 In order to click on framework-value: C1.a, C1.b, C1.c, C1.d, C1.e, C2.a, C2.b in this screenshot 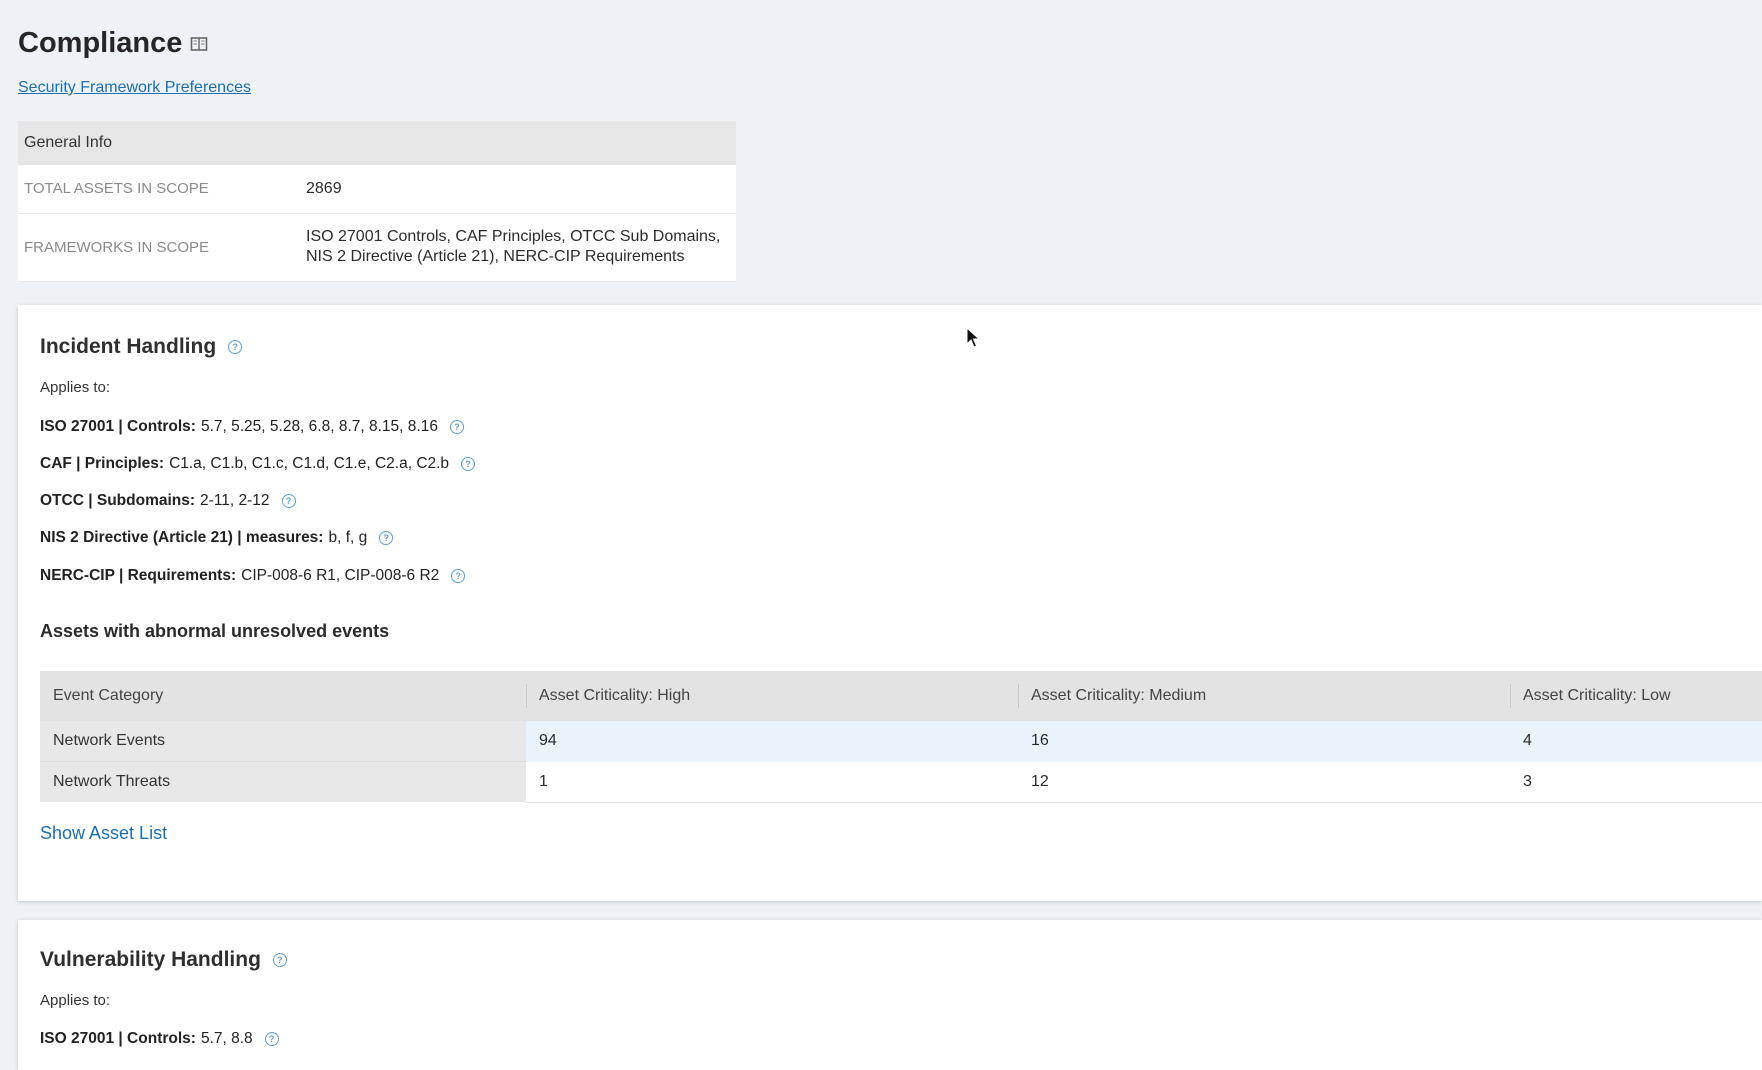, I will do `click(309, 463)`.